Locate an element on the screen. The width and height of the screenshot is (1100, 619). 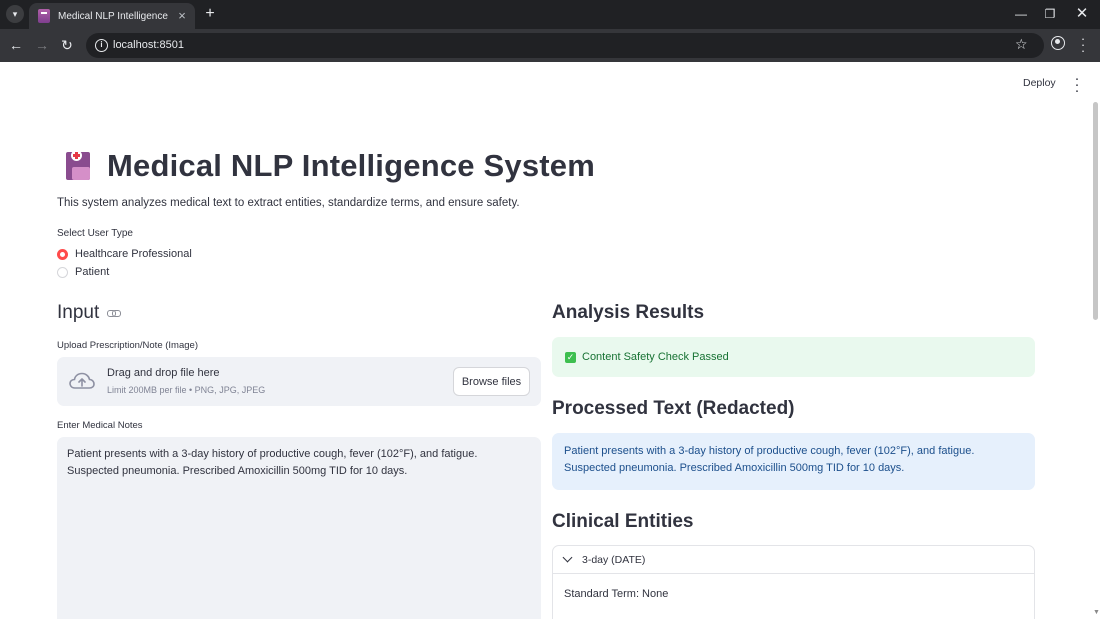
deploy-button: Deploy is located at coordinates (1039, 83).